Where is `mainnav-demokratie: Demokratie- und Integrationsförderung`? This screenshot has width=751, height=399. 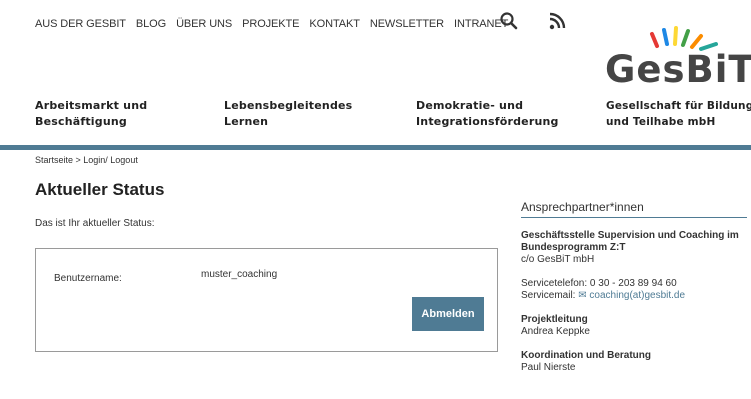 mainnav-demokratie: Demokratie- und Integrationsförderung is located at coordinates (501, 114).